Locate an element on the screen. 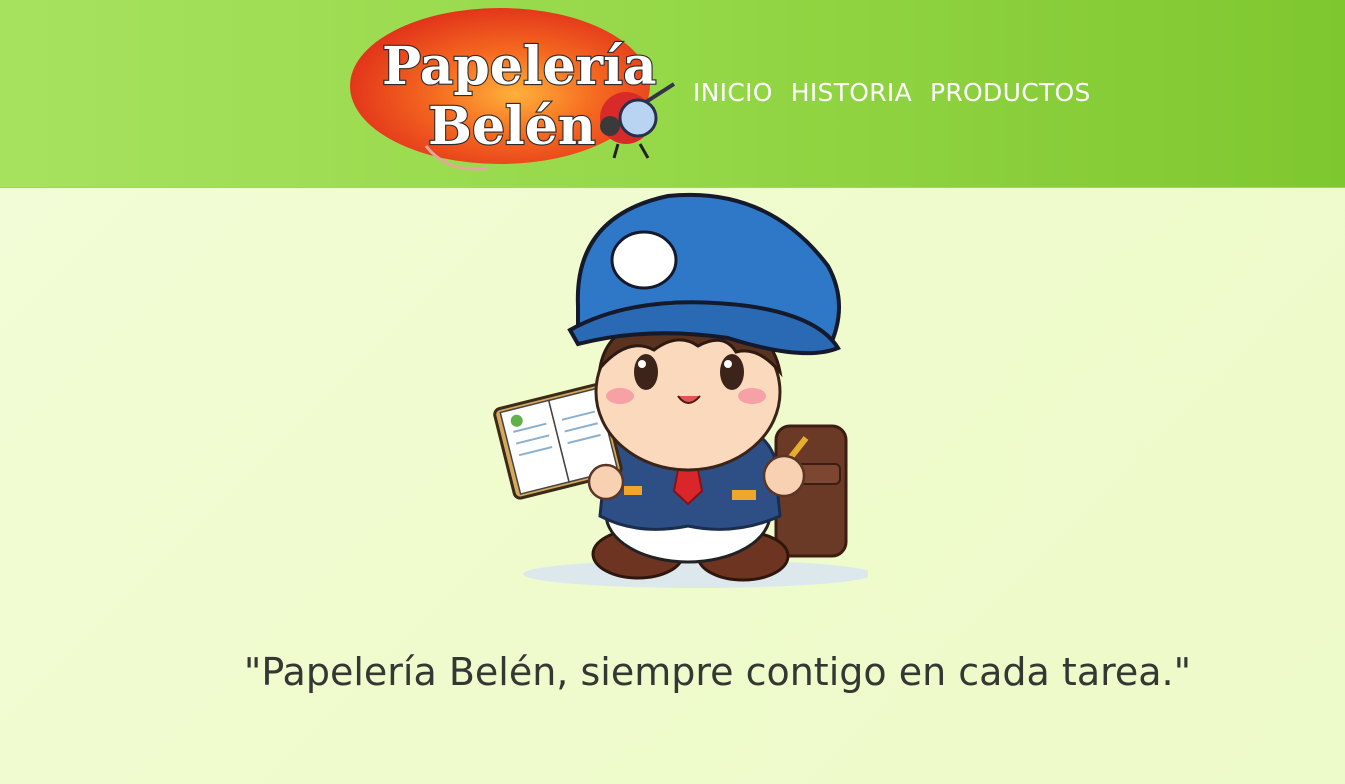  mascot-graphic is located at coordinates (680, 390).